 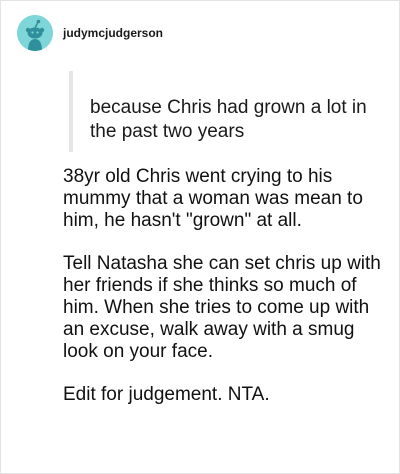 I want to click on username: judymcjudgerson, so click(x=113, y=33).